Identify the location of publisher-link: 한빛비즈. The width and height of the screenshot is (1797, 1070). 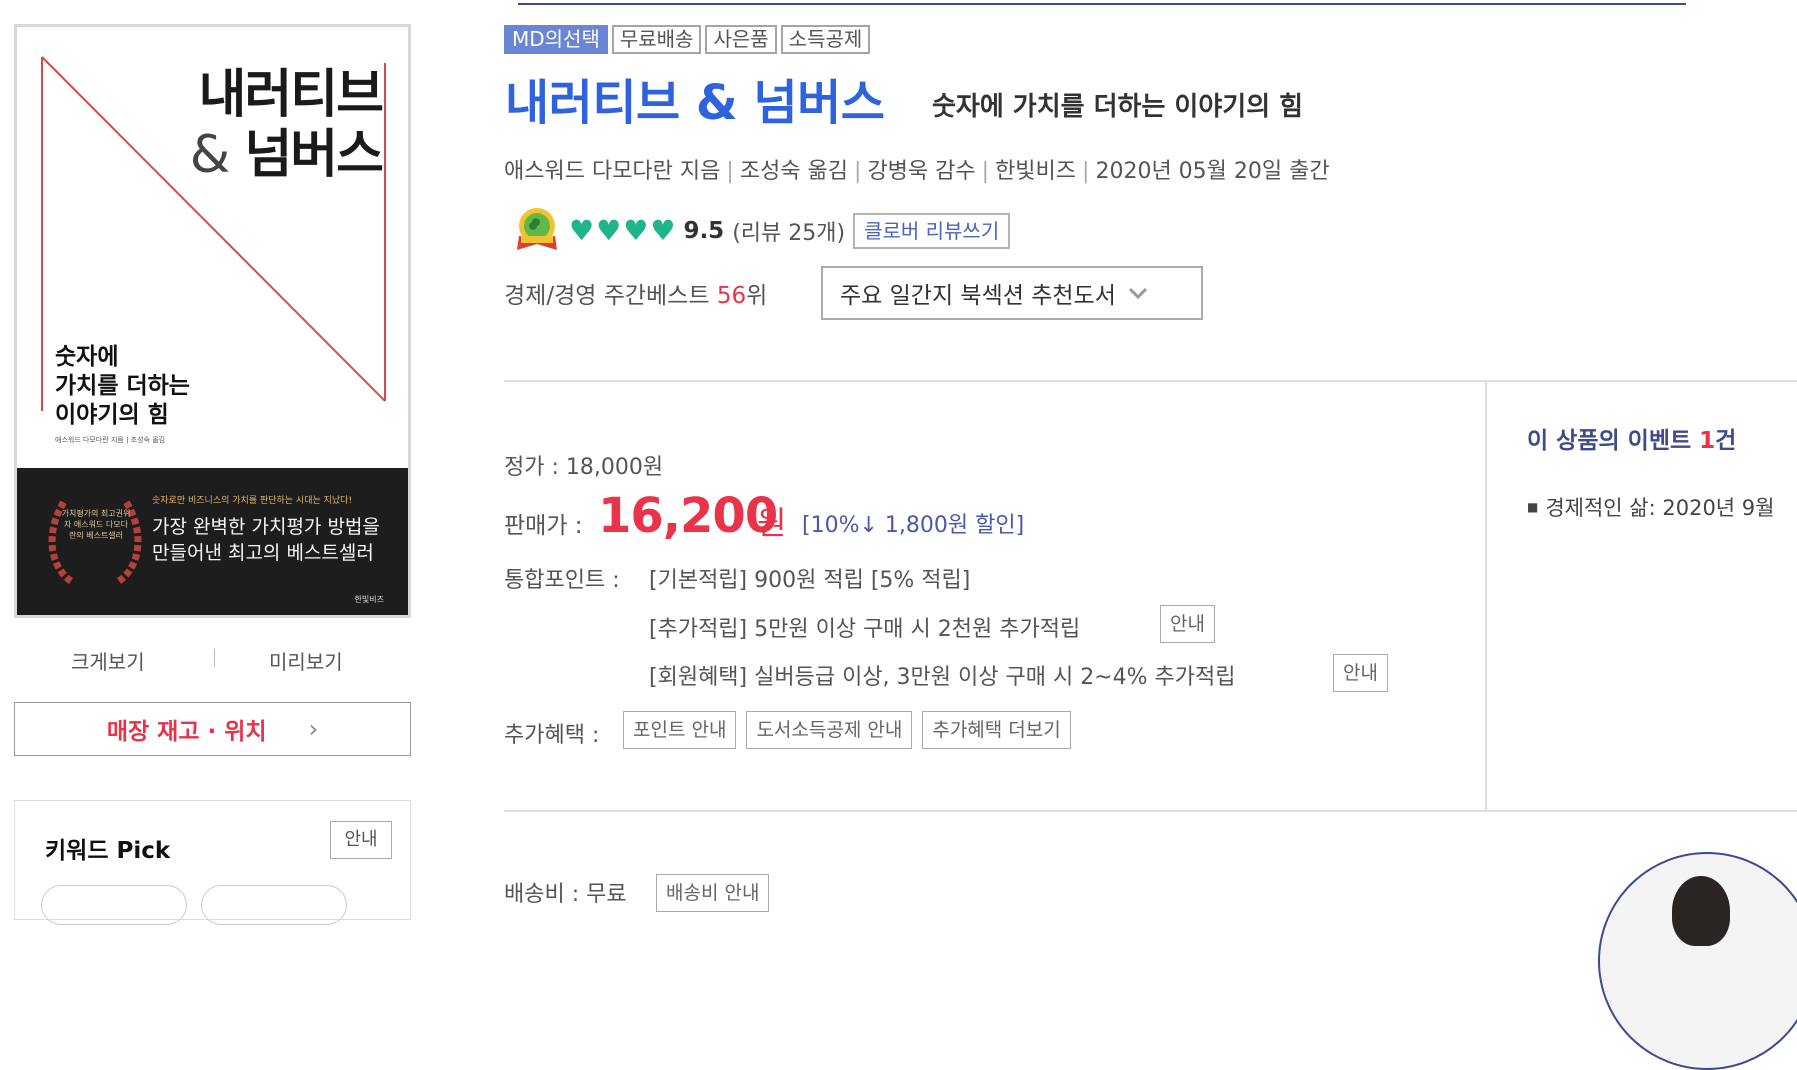
(1035, 171).